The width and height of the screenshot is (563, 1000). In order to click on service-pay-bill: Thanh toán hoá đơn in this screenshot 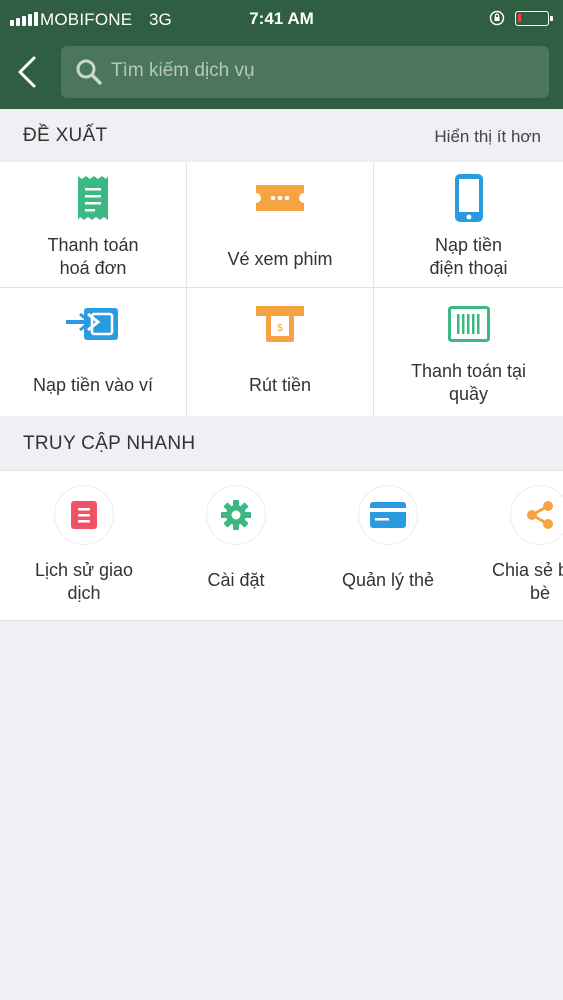, I will do `click(93, 225)`.